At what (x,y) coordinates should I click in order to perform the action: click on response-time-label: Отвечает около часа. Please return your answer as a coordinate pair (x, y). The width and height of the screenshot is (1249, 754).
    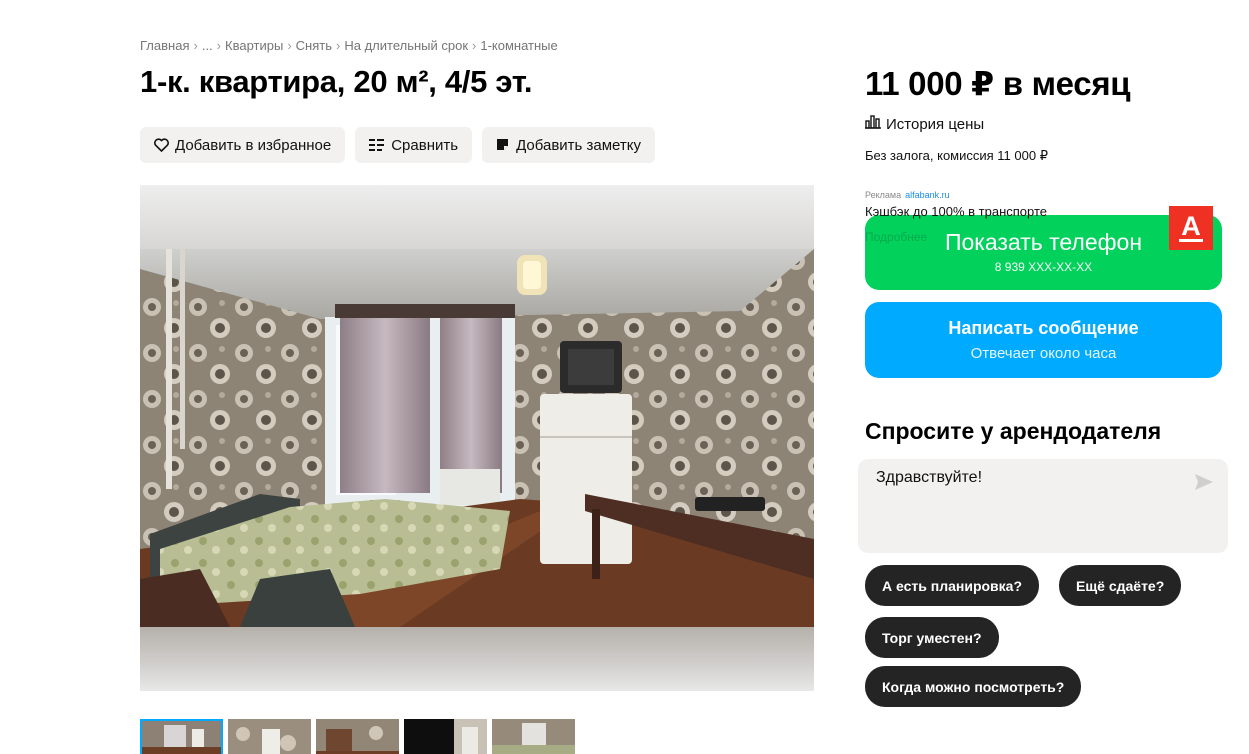
    Looking at the image, I should click on (1043, 353).